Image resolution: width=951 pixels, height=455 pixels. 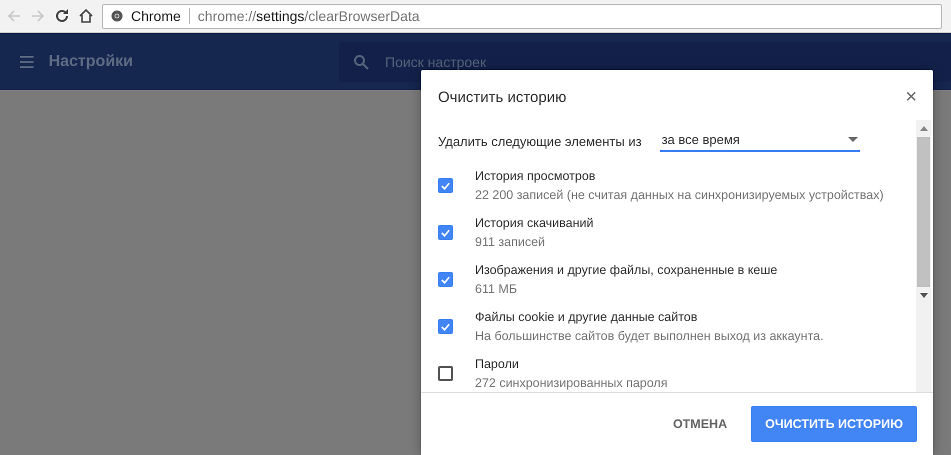 What do you see at coordinates (924, 295) in the screenshot?
I see `scroll-down-icon` at bounding box center [924, 295].